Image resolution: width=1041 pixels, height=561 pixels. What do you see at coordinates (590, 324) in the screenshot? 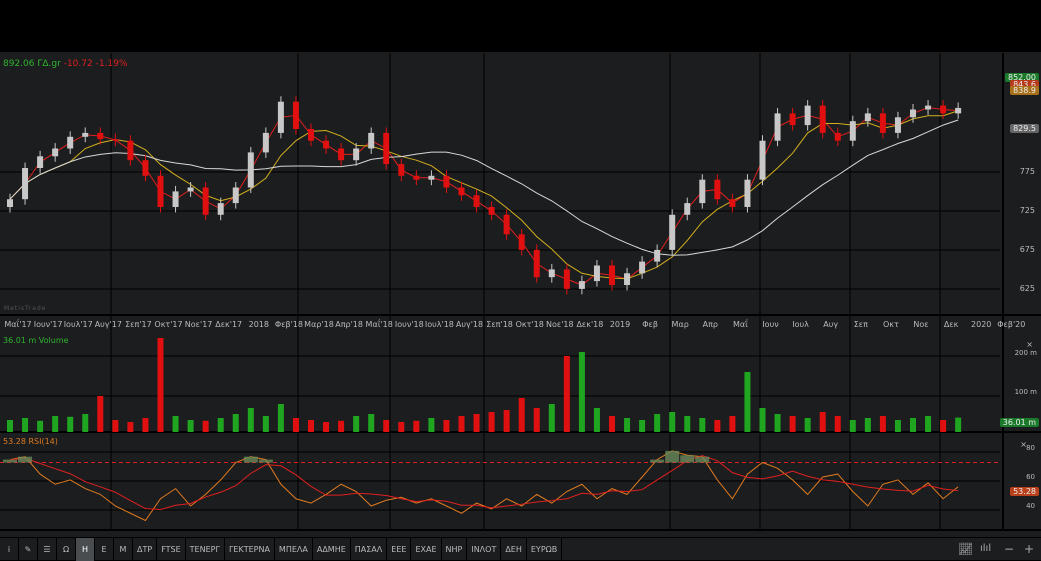
I see `x-tick-label: Δεκ'18` at bounding box center [590, 324].